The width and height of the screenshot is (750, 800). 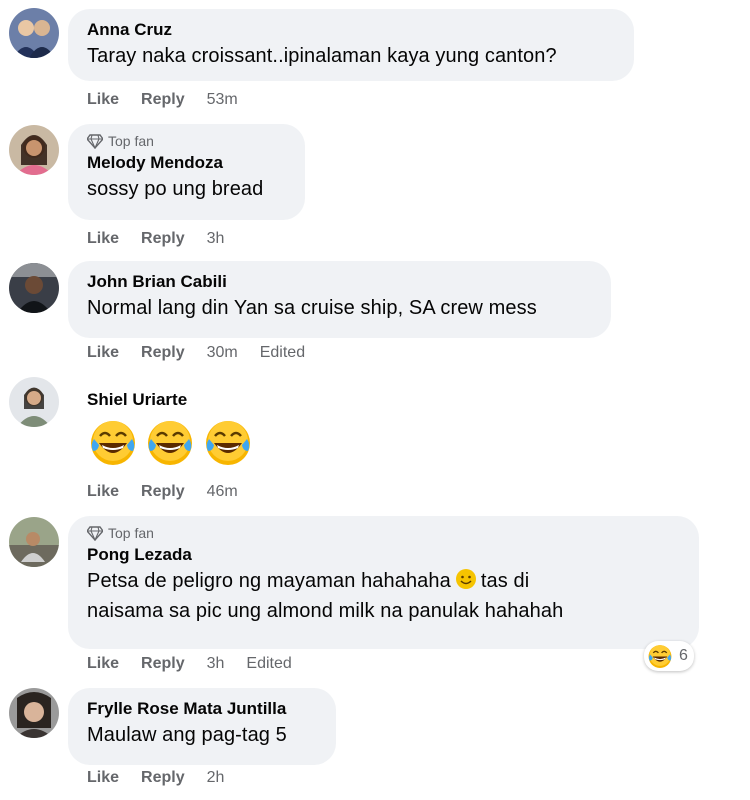 What do you see at coordinates (222, 100) in the screenshot?
I see `timestamp: 53m` at bounding box center [222, 100].